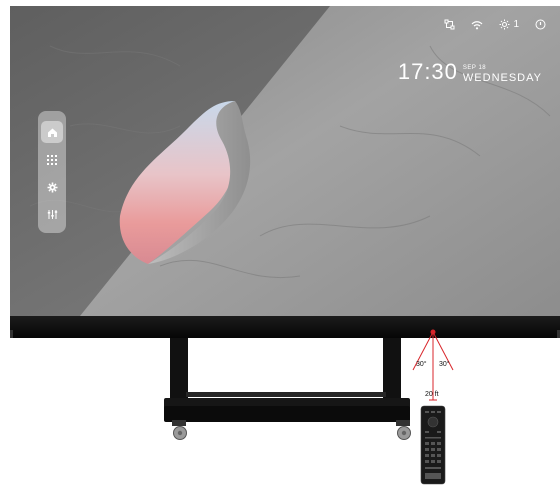 Image resolution: width=560 pixels, height=486 pixels. What do you see at coordinates (432, 394) in the screenshot?
I see `distance-label: 20 ft` at bounding box center [432, 394].